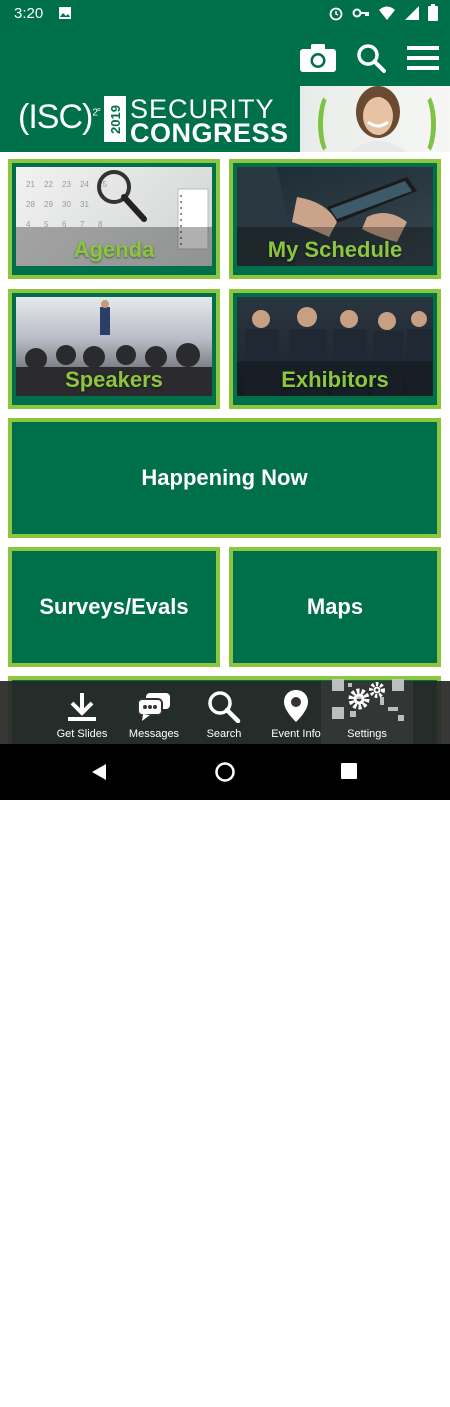 The image size is (450, 1407). Describe the element at coordinates (84, 184) in the screenshot. I see `svg-text: 24` at that location.